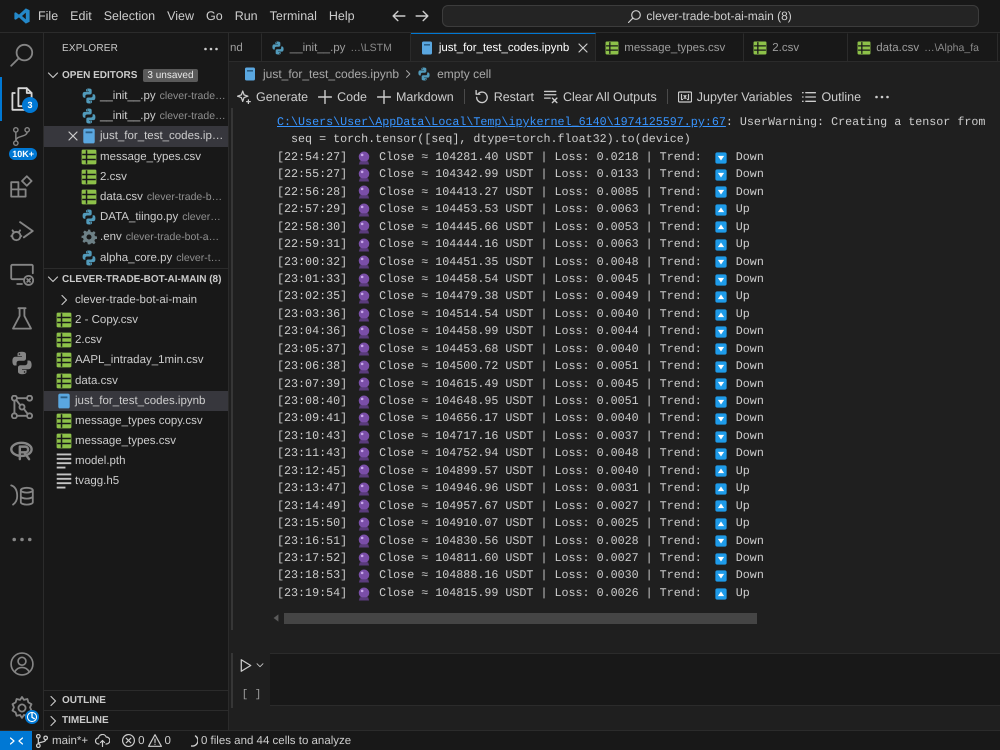 This screenshot has height=750, width=1000. I want to click on run-icon, so click(246, 665).